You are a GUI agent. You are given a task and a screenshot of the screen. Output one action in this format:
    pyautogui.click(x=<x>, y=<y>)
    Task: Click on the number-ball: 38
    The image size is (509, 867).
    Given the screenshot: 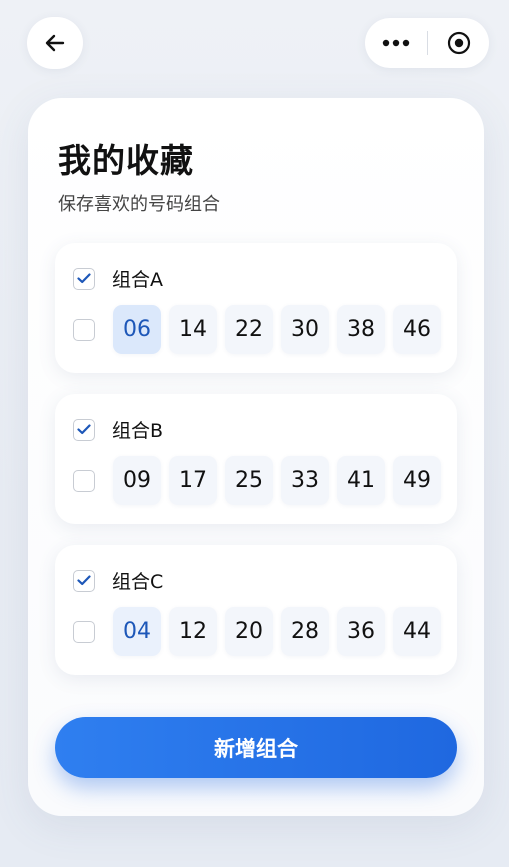 What is the action you would take?
    pyautogui.click(x=361, y=329)
    